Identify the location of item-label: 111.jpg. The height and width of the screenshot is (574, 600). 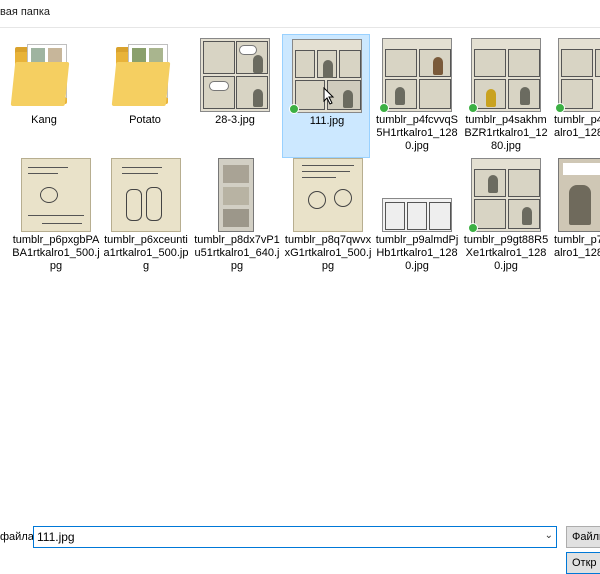
(327, 121).